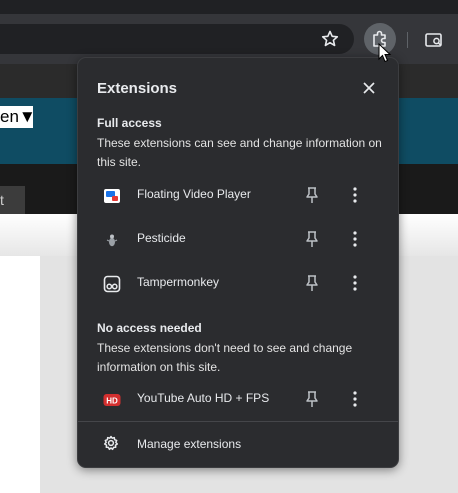 The width and height of the screenshot is (458, 493). What do you see at coordinates (12, 200) in the screenshot?
I see `page-nav-button: t` at bounding box center [12, 200].